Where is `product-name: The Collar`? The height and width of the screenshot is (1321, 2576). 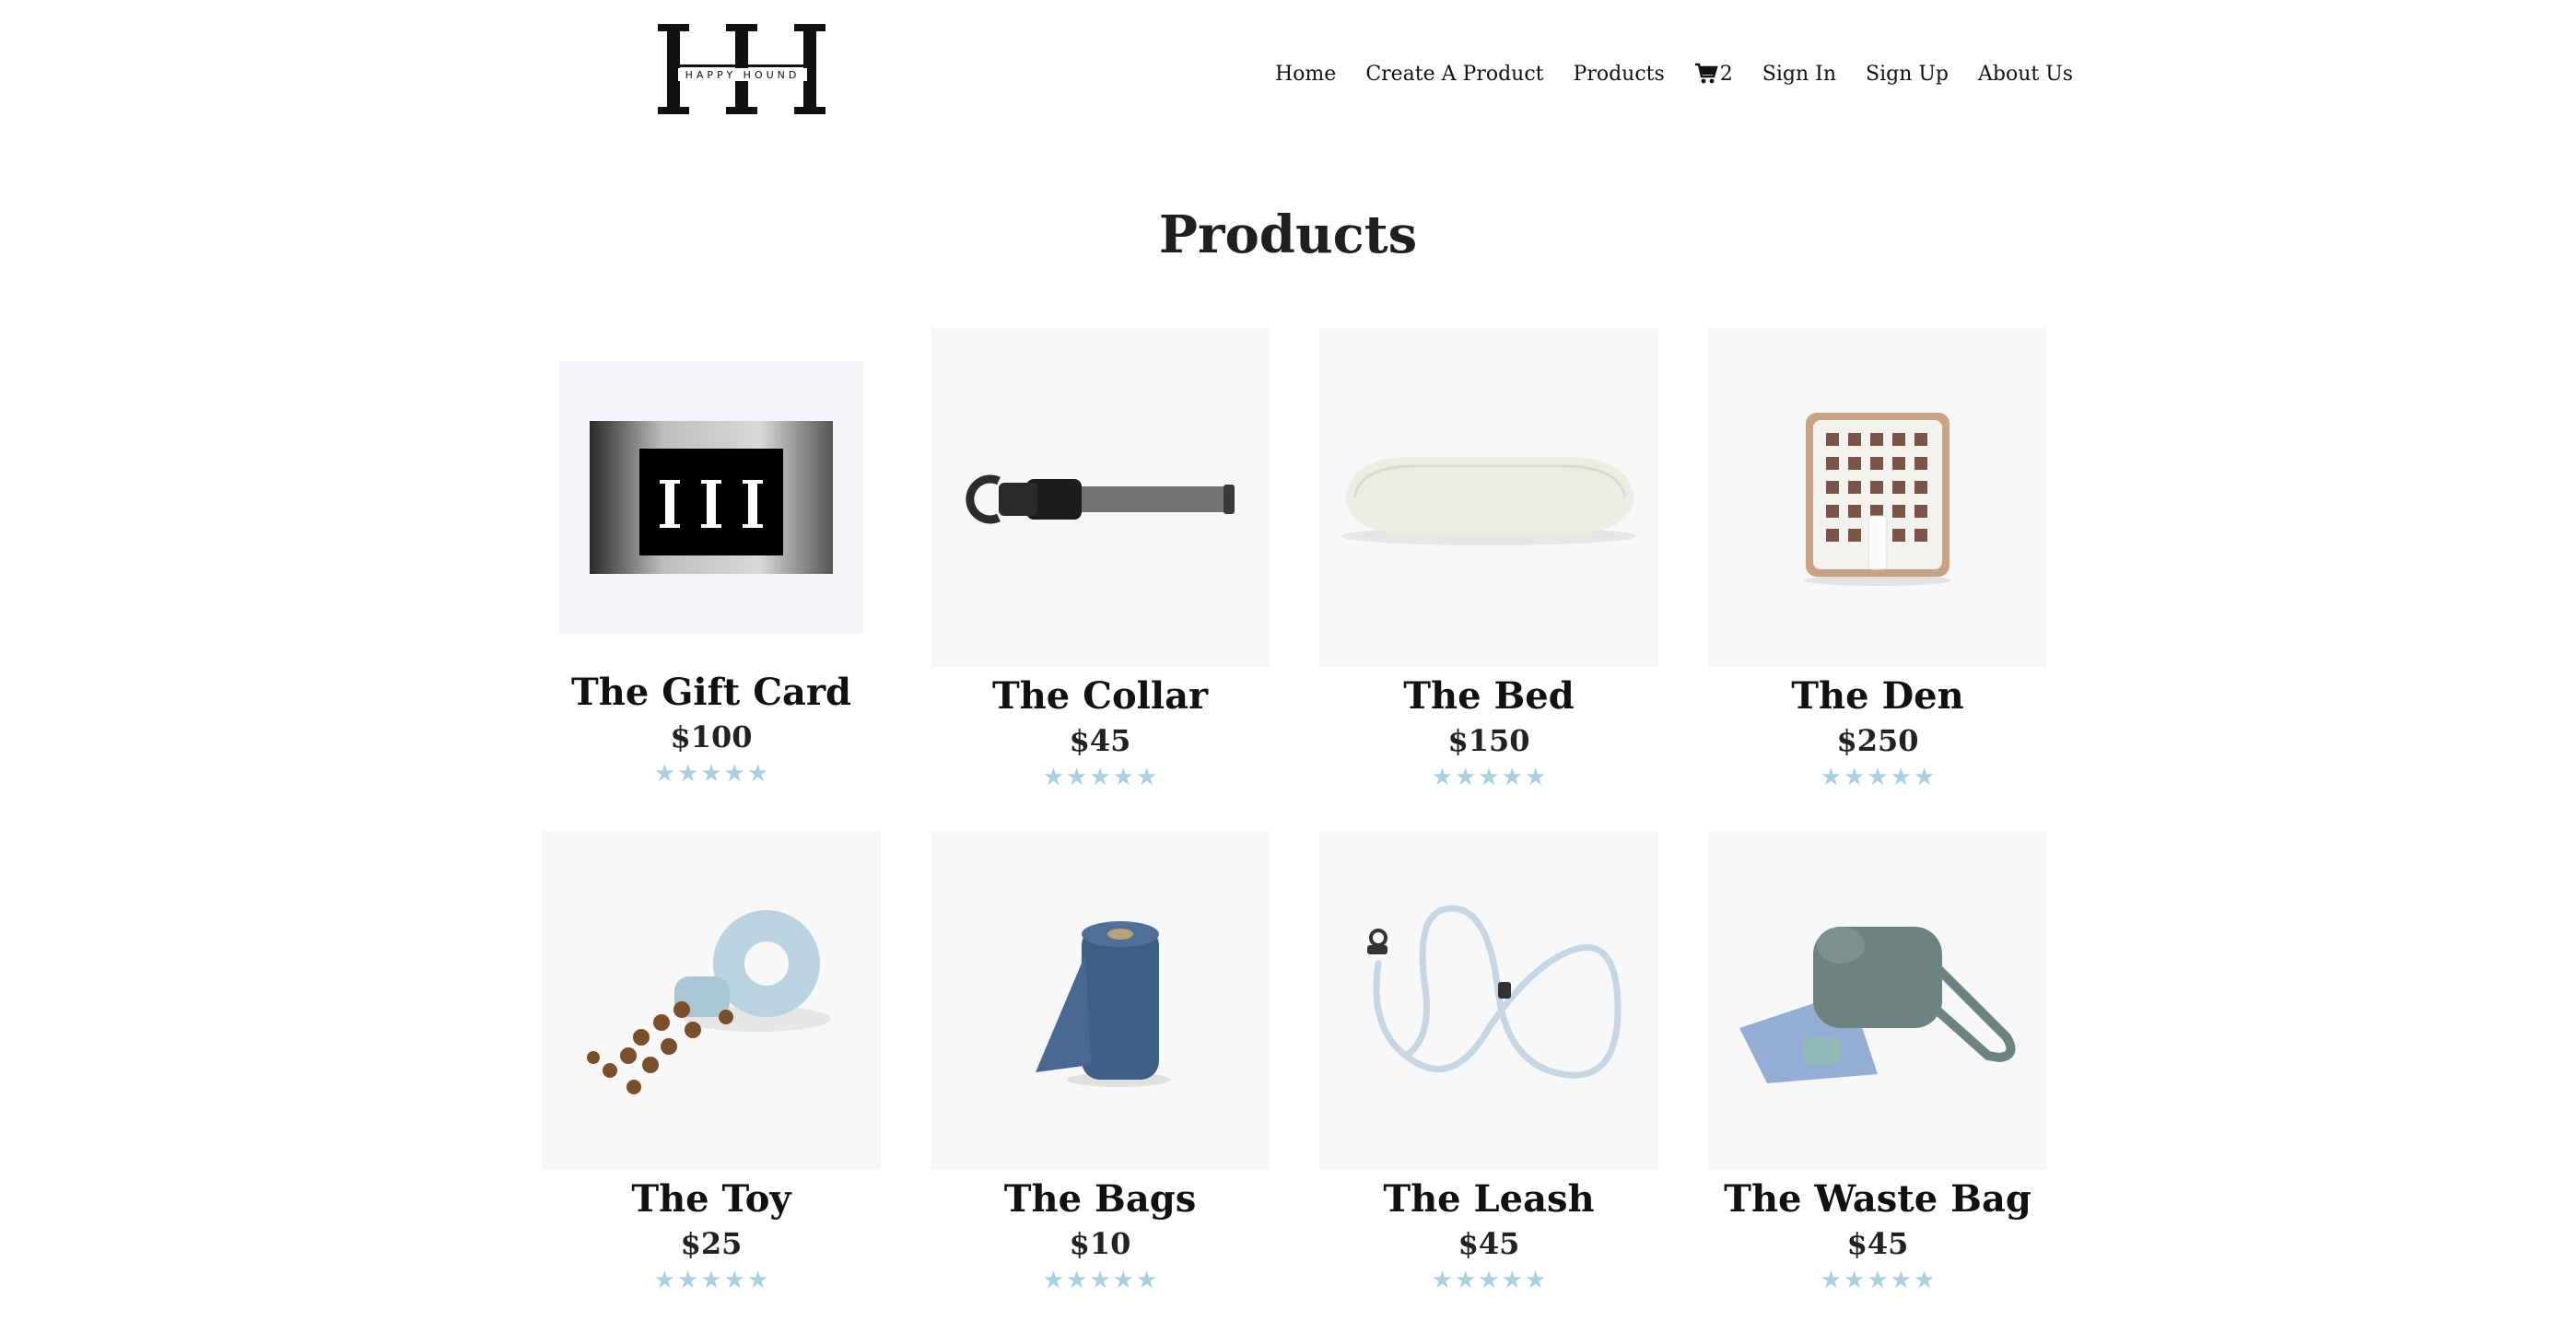
product-name: The Collar is located at coordinates (1100, 696).